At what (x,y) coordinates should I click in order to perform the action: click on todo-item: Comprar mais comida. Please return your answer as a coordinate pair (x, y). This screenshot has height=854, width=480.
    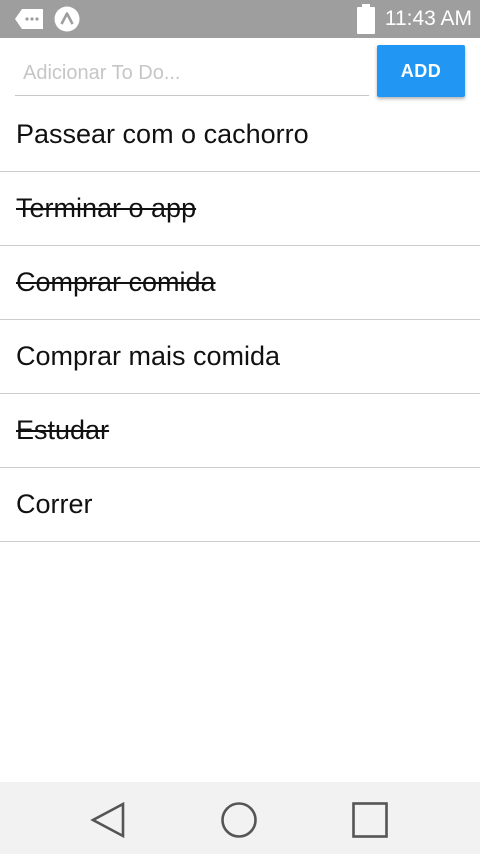
    Looking at the image, I should click on (240, 357).